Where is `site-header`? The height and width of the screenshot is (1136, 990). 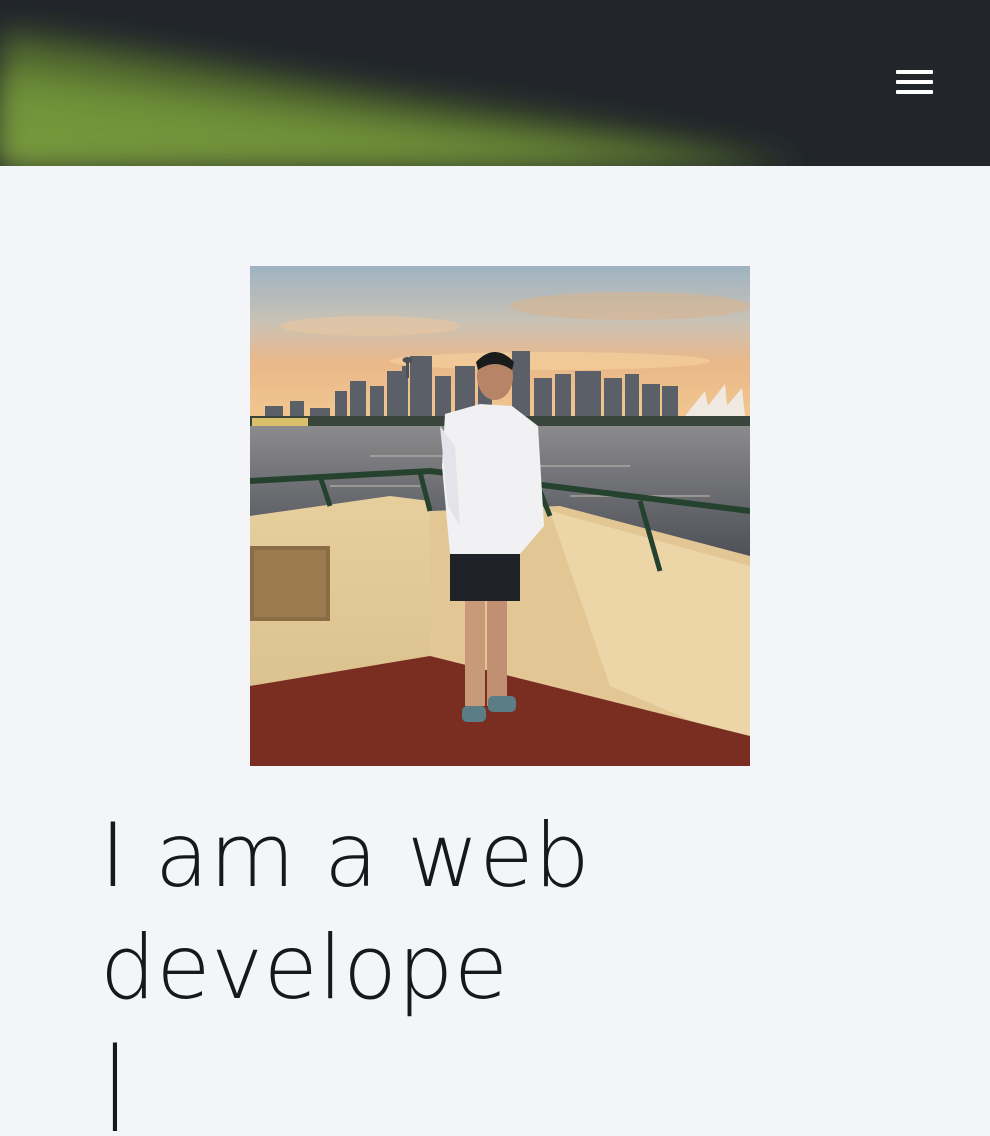 site-header is located at coordinates (495, 83).